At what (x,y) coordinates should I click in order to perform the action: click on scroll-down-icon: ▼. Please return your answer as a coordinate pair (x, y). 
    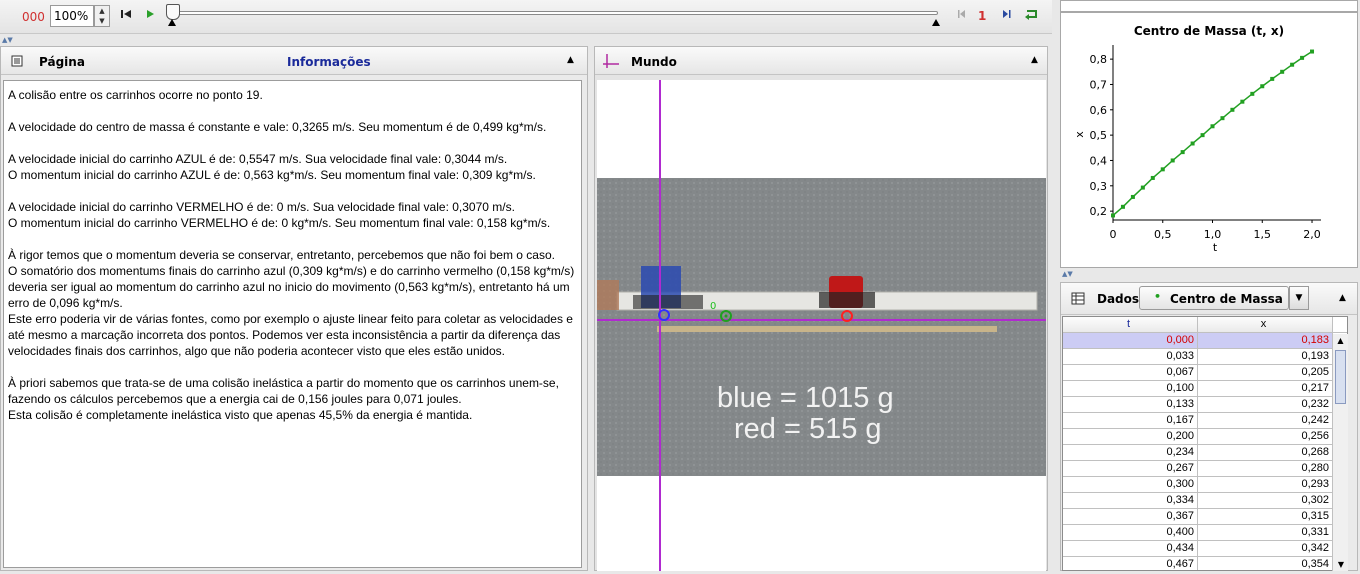
    Looking at the image, I should click on (1341, 564).